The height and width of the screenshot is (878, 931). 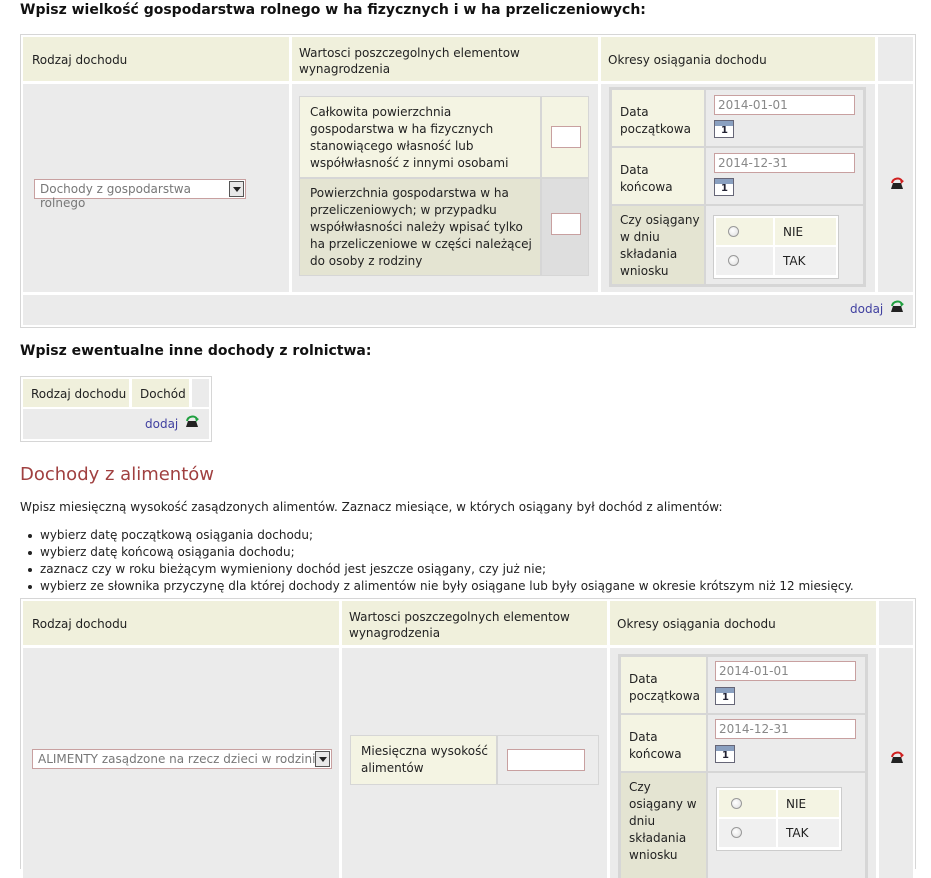 I want to click on wartosci-inner: Miesięczna wysokość alimentów, so click(x=474, y=760).